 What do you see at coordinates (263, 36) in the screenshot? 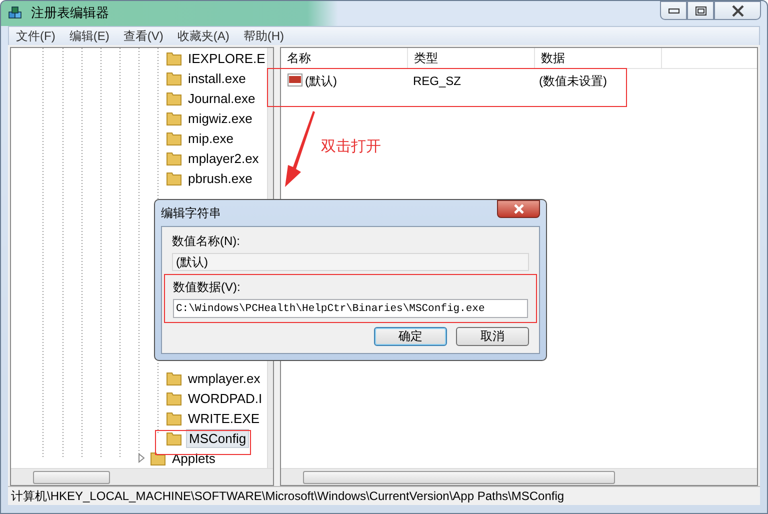
I see `menu-item: 帮助(H)` at bounding box center [263, 36].